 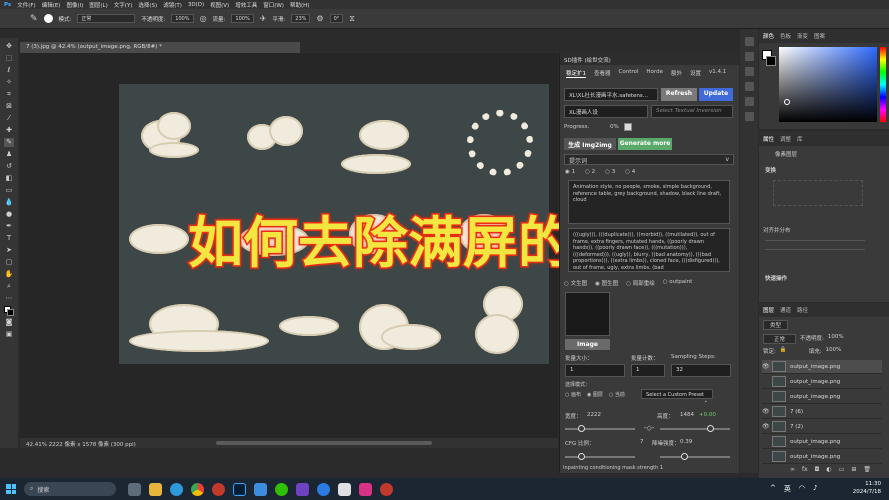 What do you see at coordinates (787, 102) in the screenshot?
I see `color-picker-cursor` at bounding box center [787, 102].